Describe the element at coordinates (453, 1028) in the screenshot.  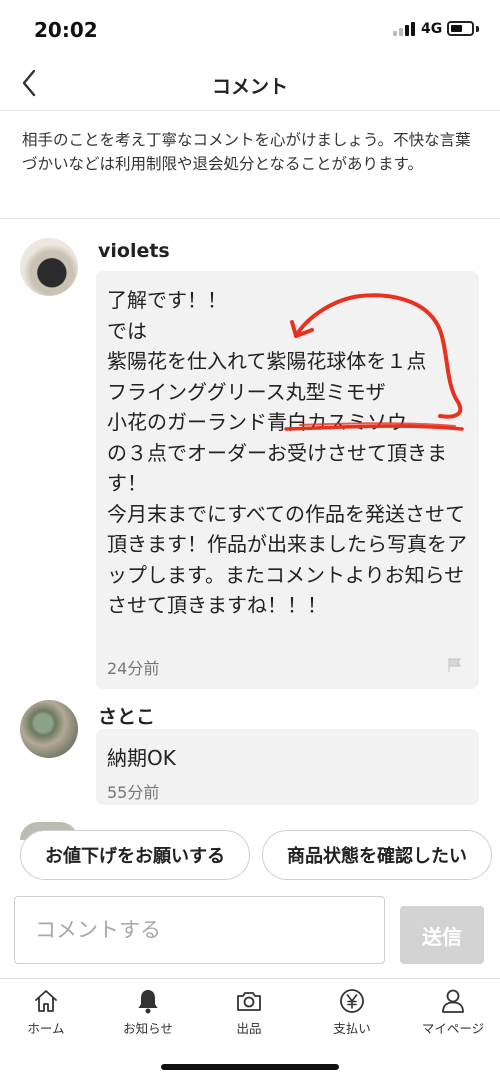
I see `tab-label: マイページ` at that location.